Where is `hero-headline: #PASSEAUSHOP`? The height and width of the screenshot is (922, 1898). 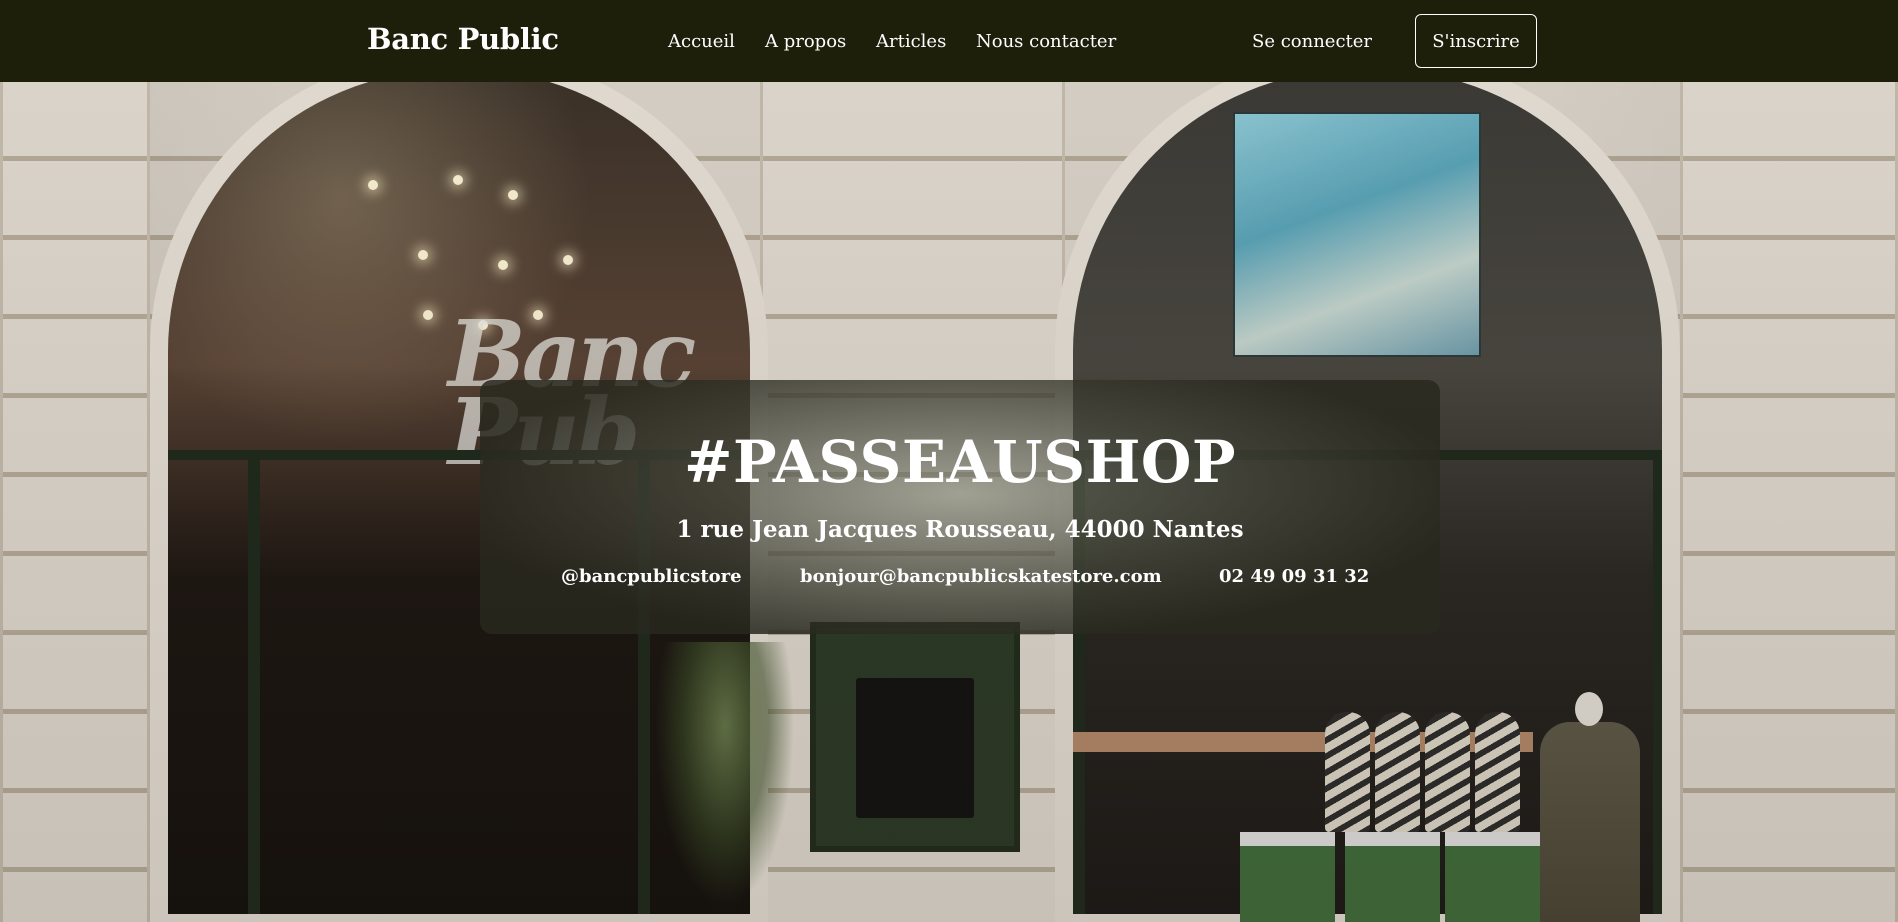
hero-headline: #PASSEAUSHOP is located at coordinates (960, 462).